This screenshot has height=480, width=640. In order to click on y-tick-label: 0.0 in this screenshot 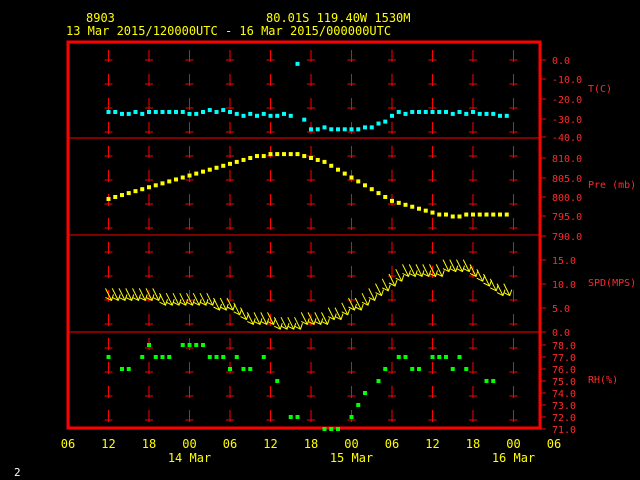, I will do `click(561, 333)`.